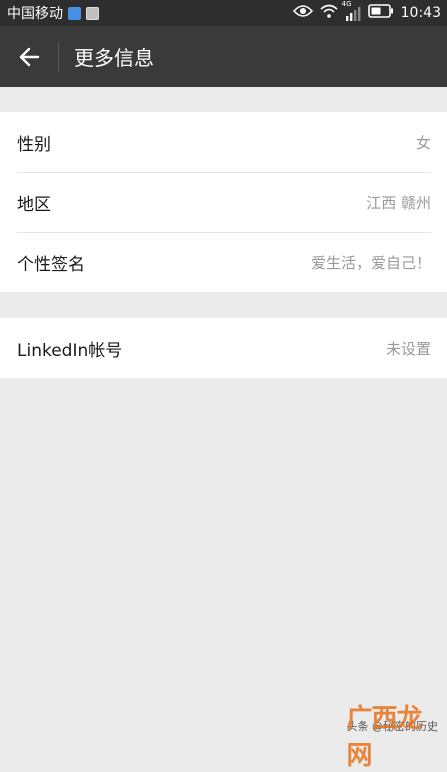  What do you see at coordinates (380, 13) in the screenshot?
I see `battery-icon` at bounding box center [380, 13].